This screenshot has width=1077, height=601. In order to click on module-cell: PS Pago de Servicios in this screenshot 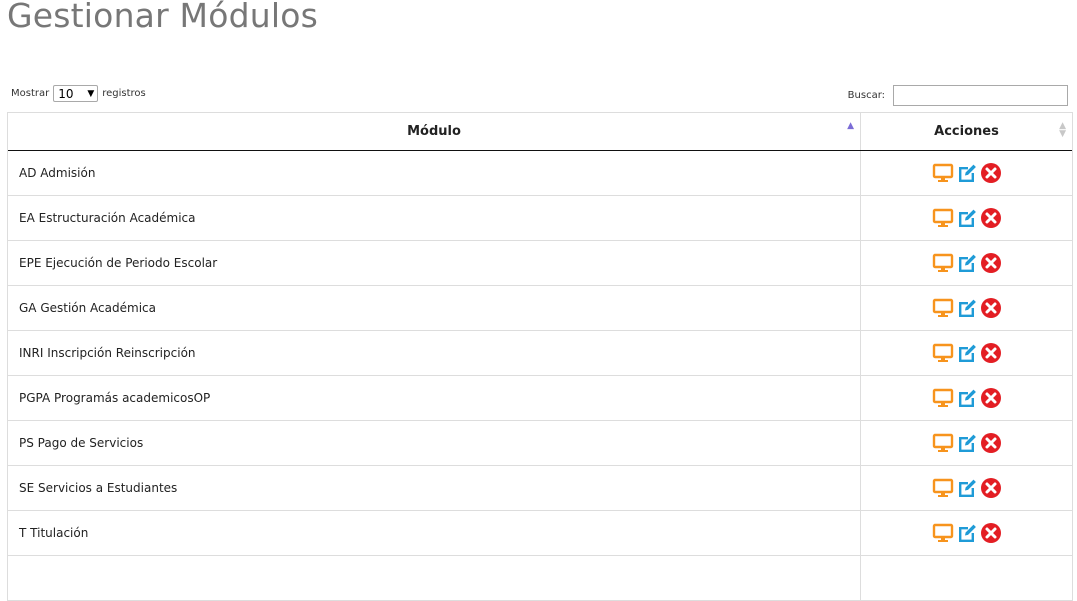, I will do `click(434, 443)`.